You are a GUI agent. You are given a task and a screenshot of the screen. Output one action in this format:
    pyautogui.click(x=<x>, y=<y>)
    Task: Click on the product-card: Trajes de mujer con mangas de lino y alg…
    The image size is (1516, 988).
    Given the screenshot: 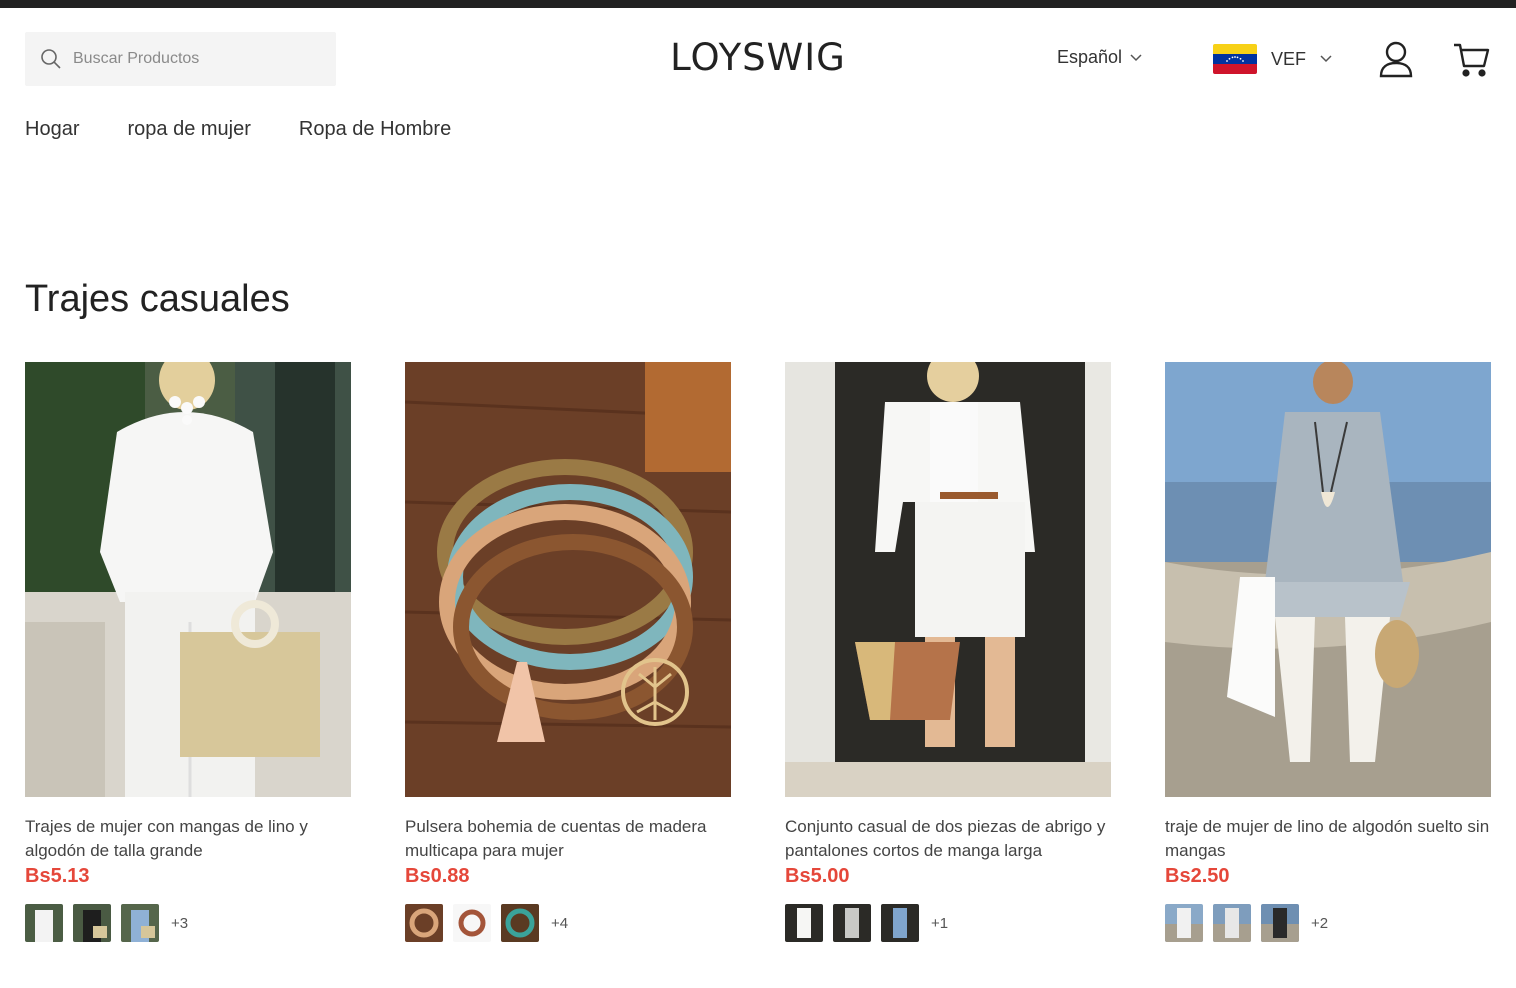 What is the action you would take?
    pyautogui.click(x=188, y=652)
    